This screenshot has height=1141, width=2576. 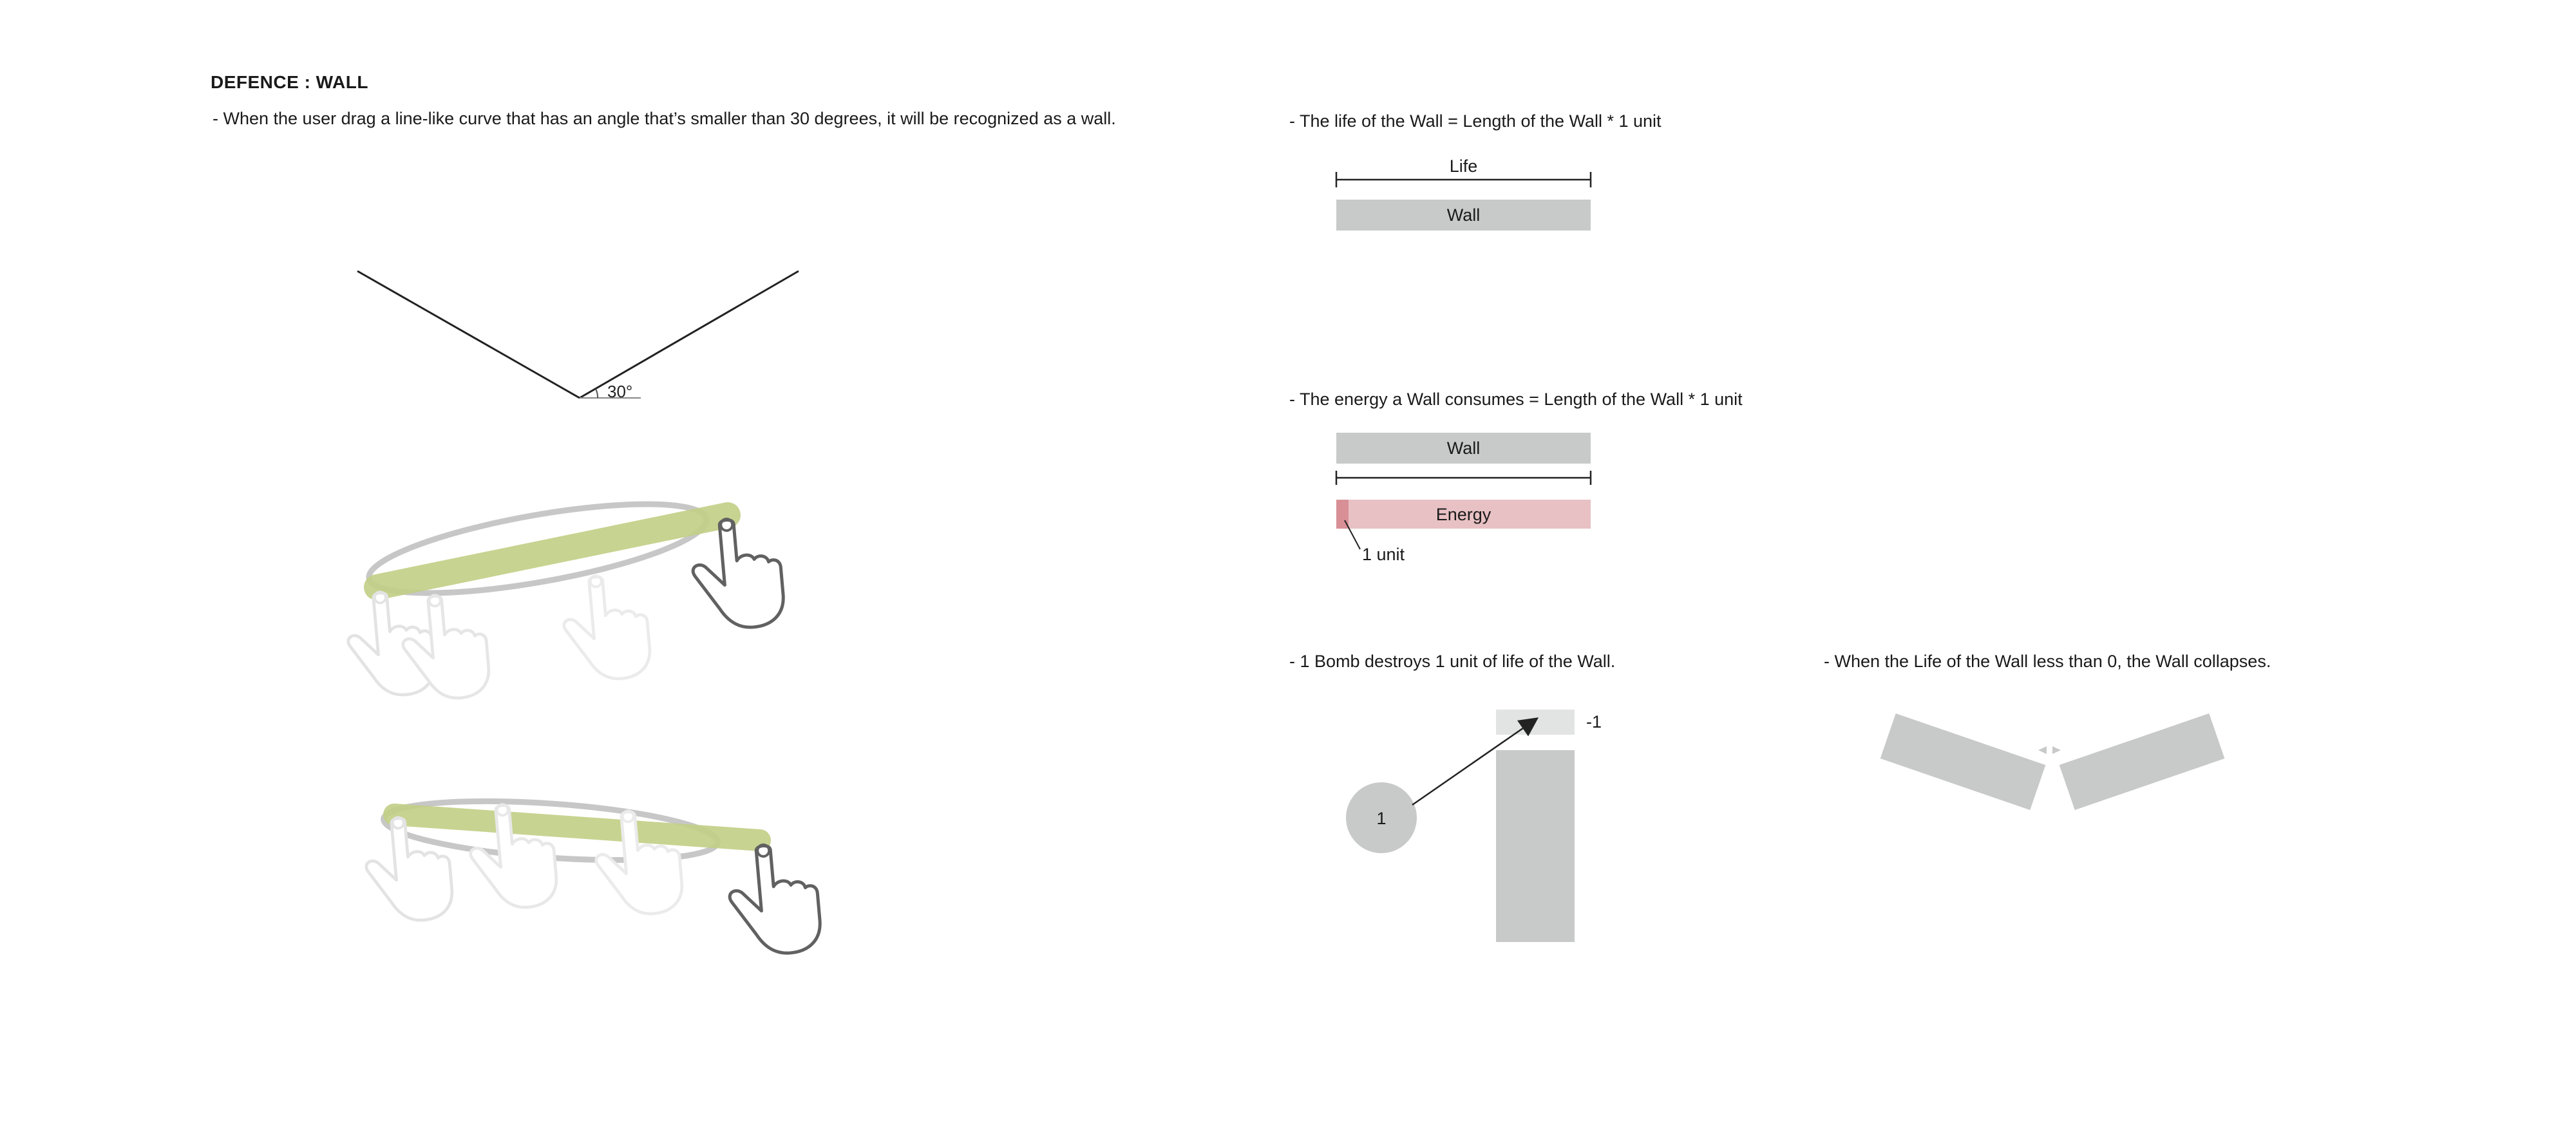 I want to click on collapsed-wall-right, so click(x=2142, y=762).